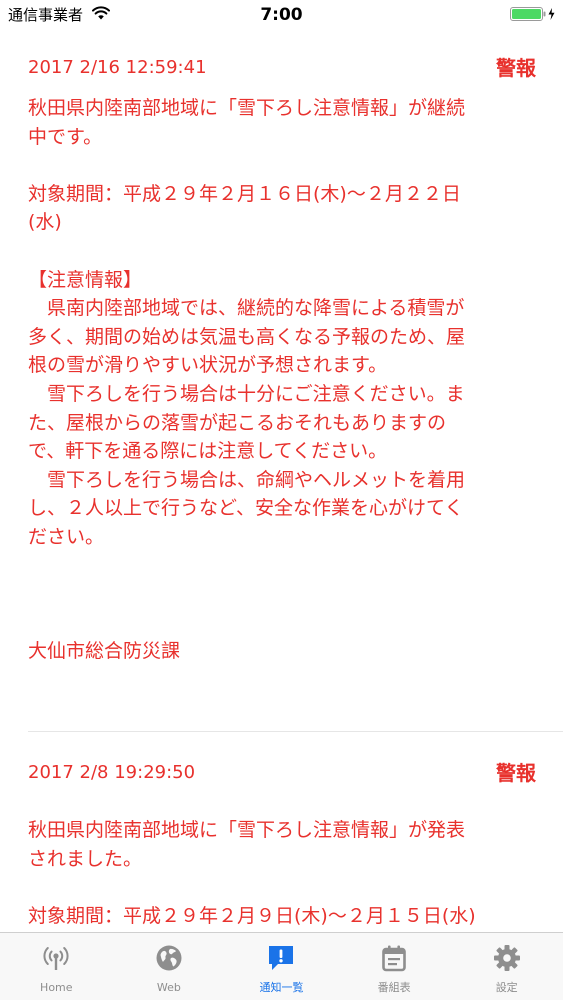 The image size is (563, 1000). I want to click on globe-icon, so click(169, 958).